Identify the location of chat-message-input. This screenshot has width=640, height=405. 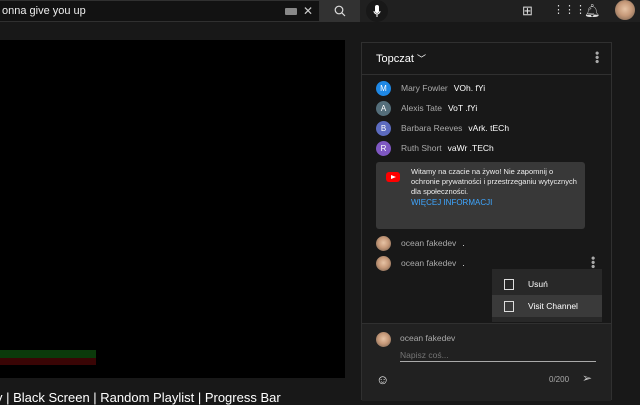
(498, 355).